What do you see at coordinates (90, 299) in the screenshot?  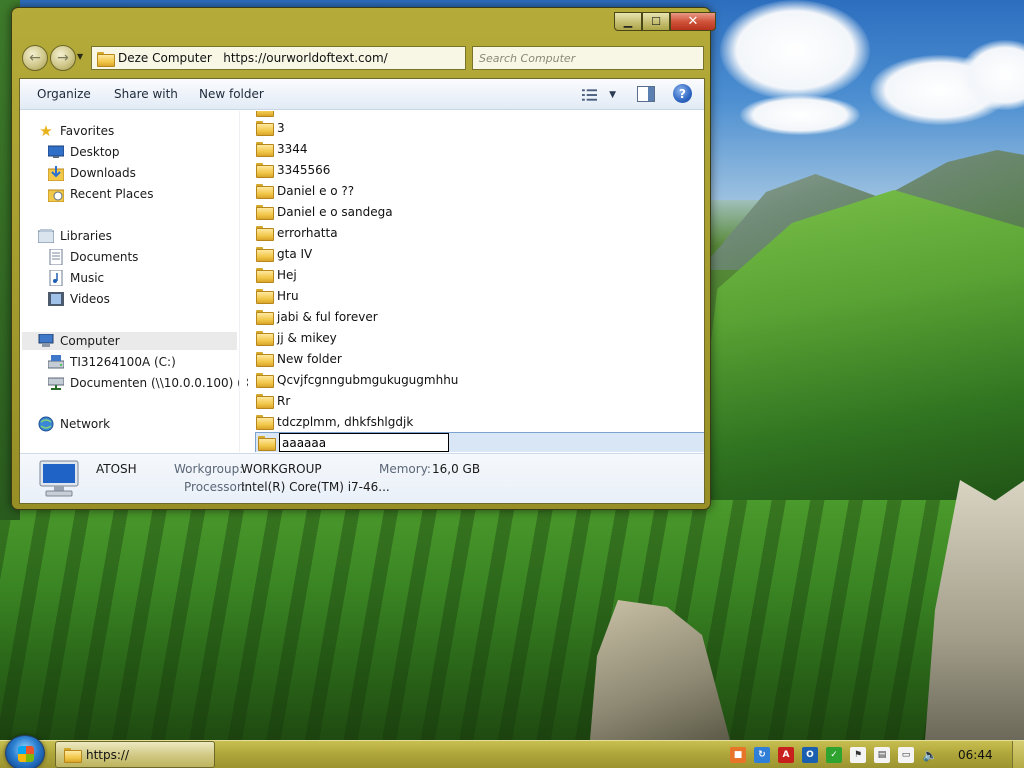 I see `nav-item-label: Videos` at bounding box center [90, 299].